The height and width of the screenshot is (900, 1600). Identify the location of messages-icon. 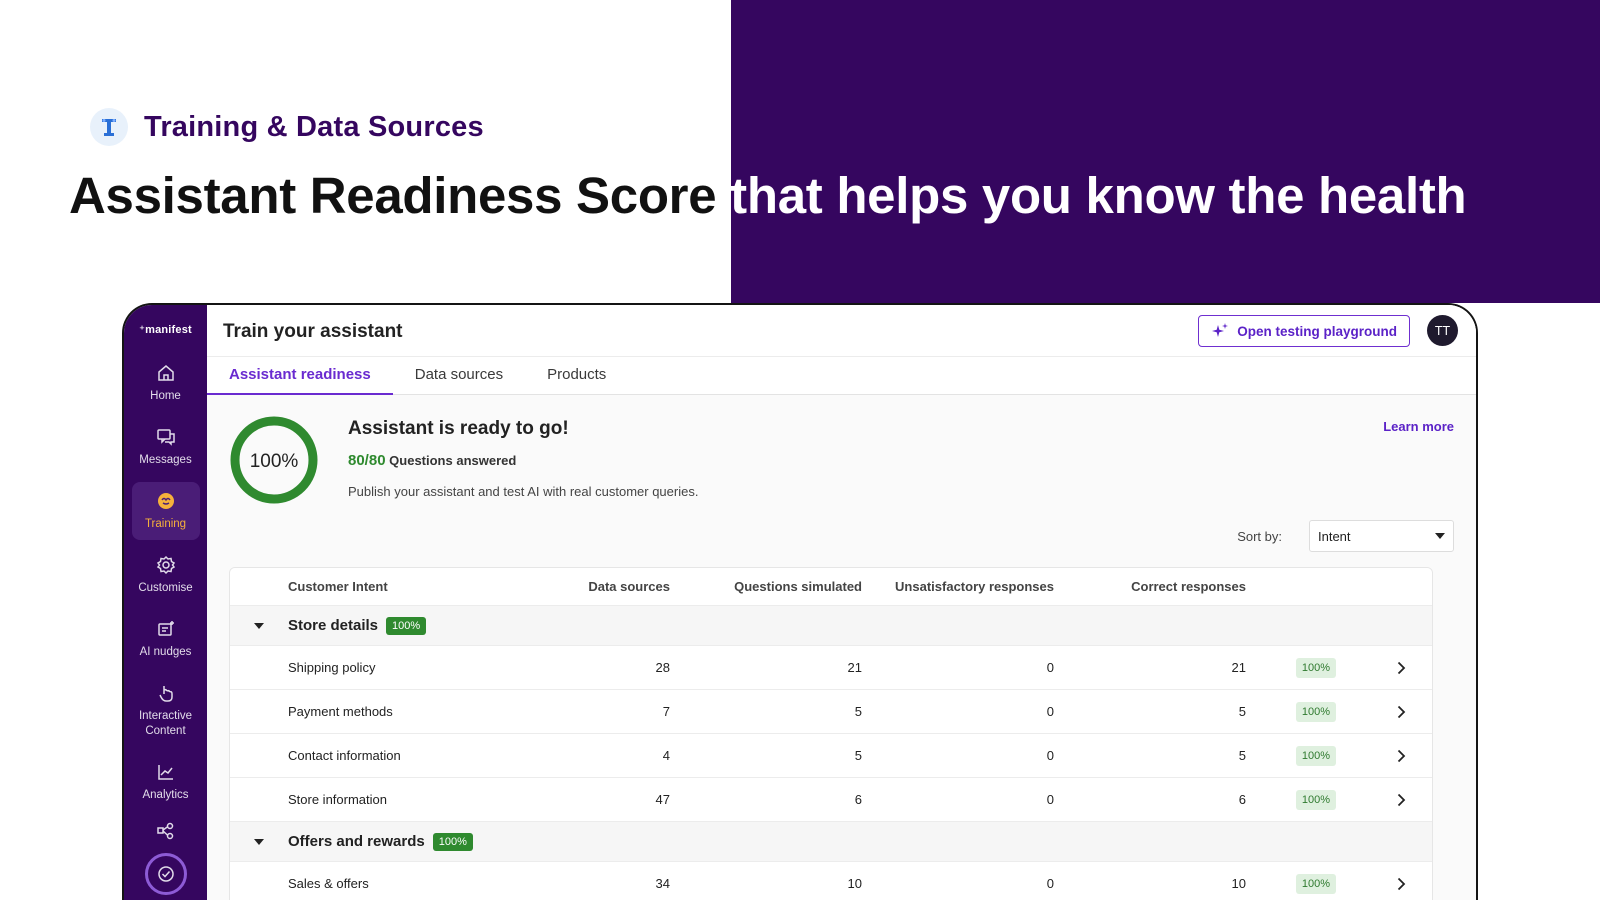
(165, 437).